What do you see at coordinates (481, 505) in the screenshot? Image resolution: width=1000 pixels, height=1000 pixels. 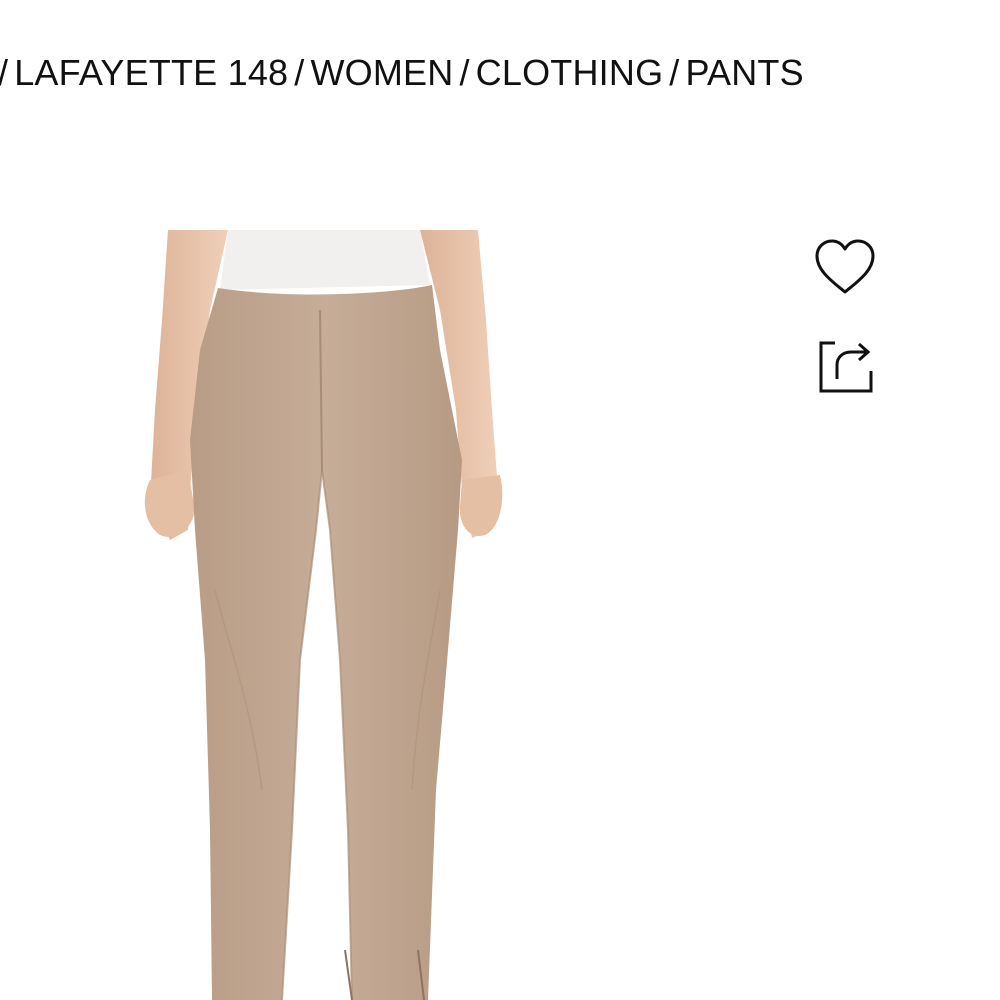 I see `right-hand` at bounding box center [481, 505].